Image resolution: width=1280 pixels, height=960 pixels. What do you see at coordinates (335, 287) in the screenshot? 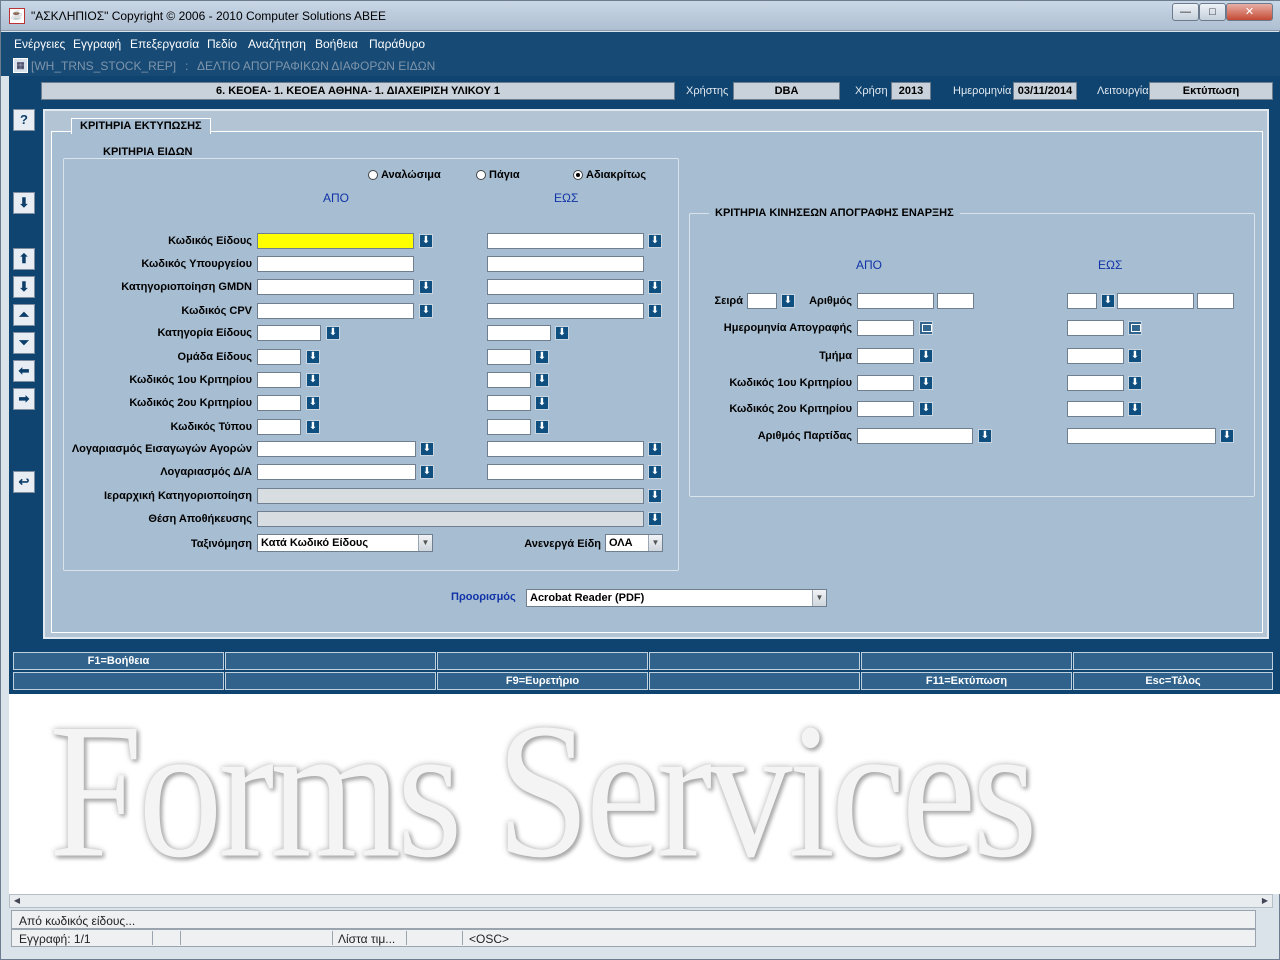
I see `gmdn-from-input` at bounding box center [335, 287].